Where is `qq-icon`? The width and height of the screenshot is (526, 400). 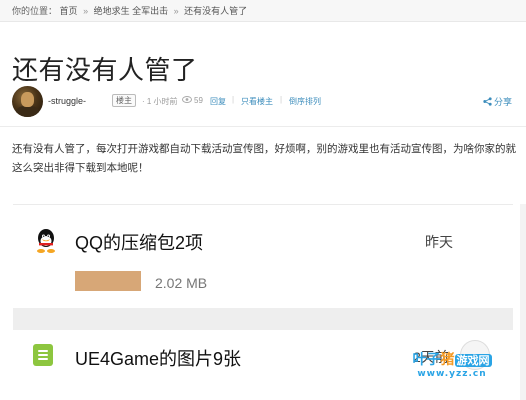 qq-icon is located at coordinates (46, 241).